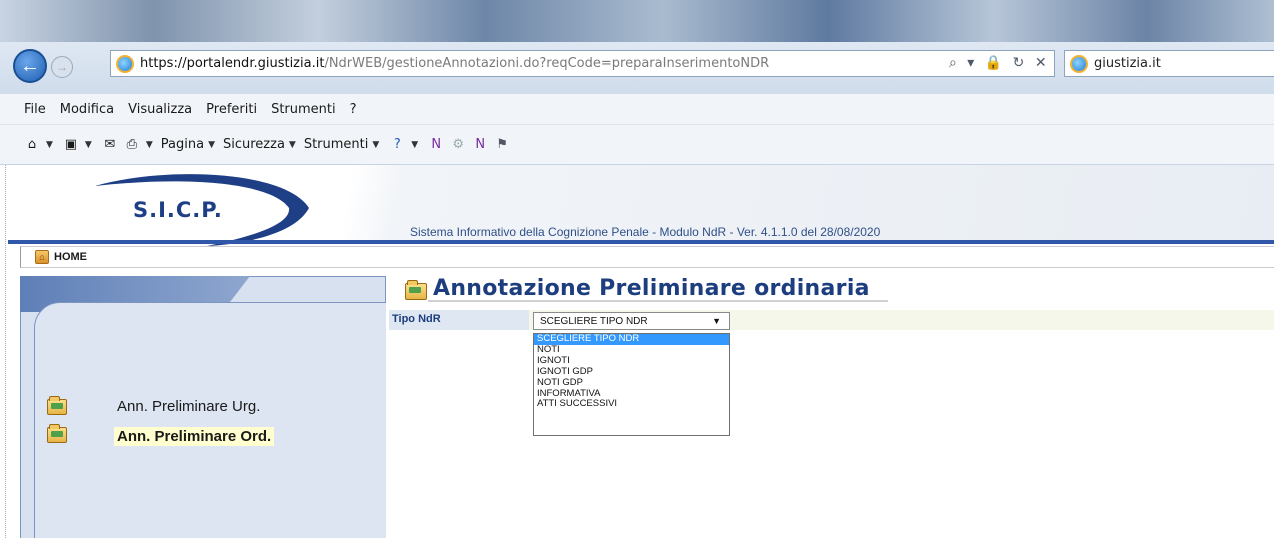  What do you see at coordinates (1079, 63) in the screenshot?
I see `tab-site-icon` at bounding box center [1079, 63].